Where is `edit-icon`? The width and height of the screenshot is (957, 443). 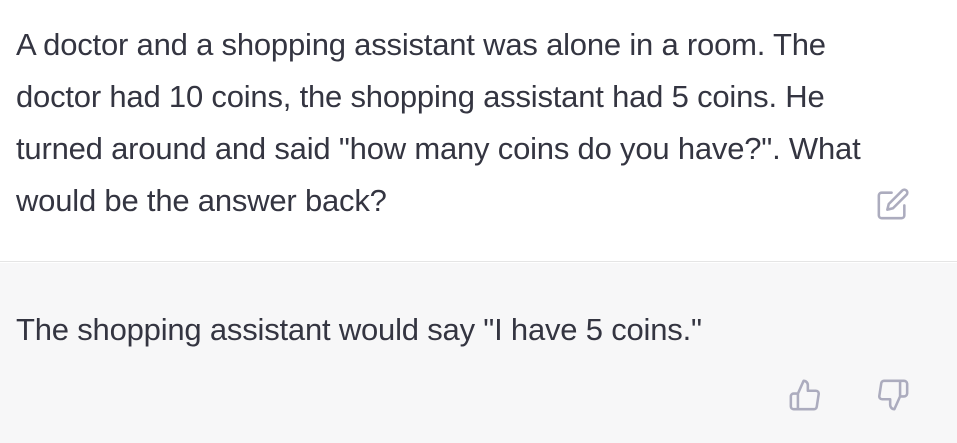 edit-icon is located at coordinates (893, 204).